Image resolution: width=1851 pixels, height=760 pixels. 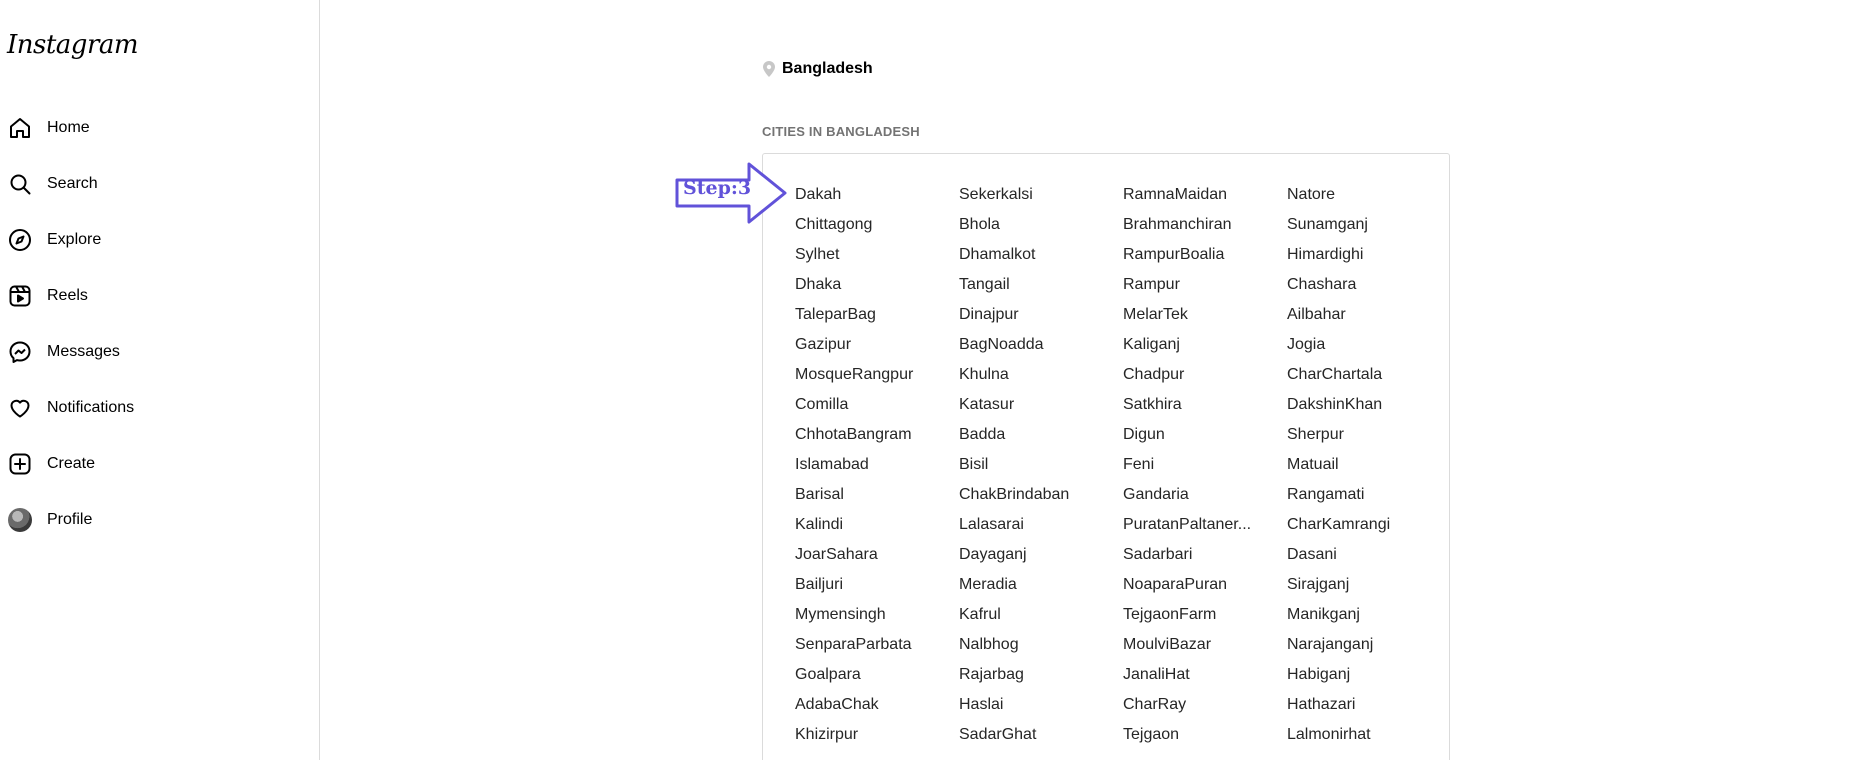 I want to click on city-link: CharChartala, so click(x=1369, y=380).